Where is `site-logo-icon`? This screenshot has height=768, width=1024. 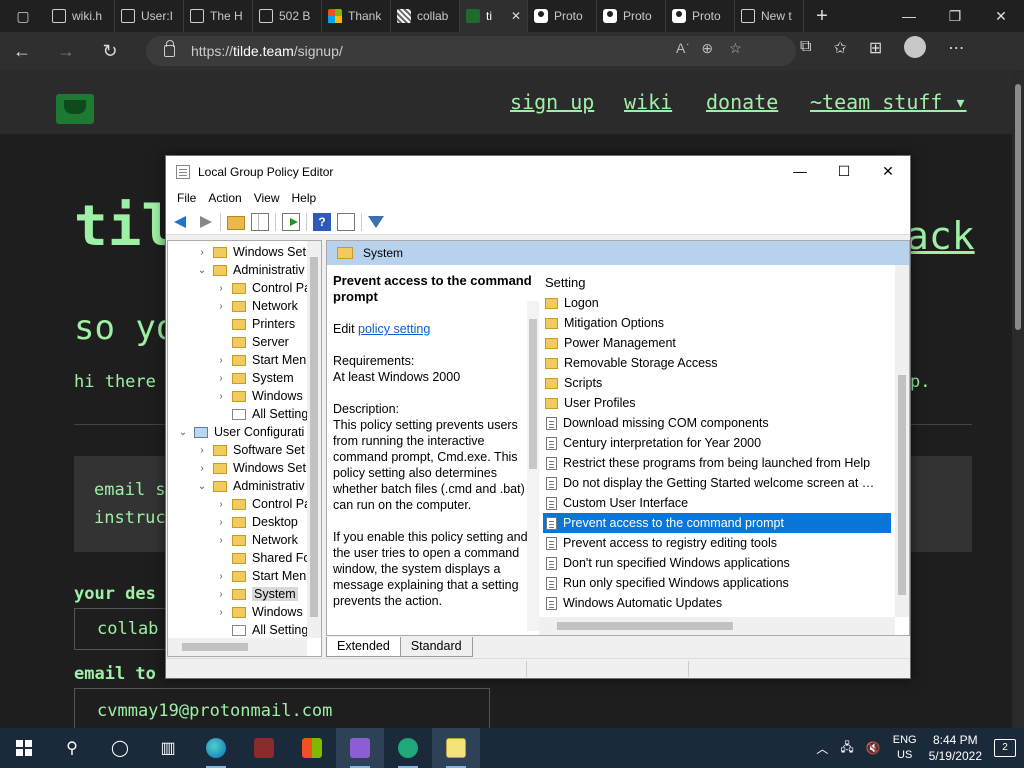
site-logo-icon is located at coordinates (75, 109).